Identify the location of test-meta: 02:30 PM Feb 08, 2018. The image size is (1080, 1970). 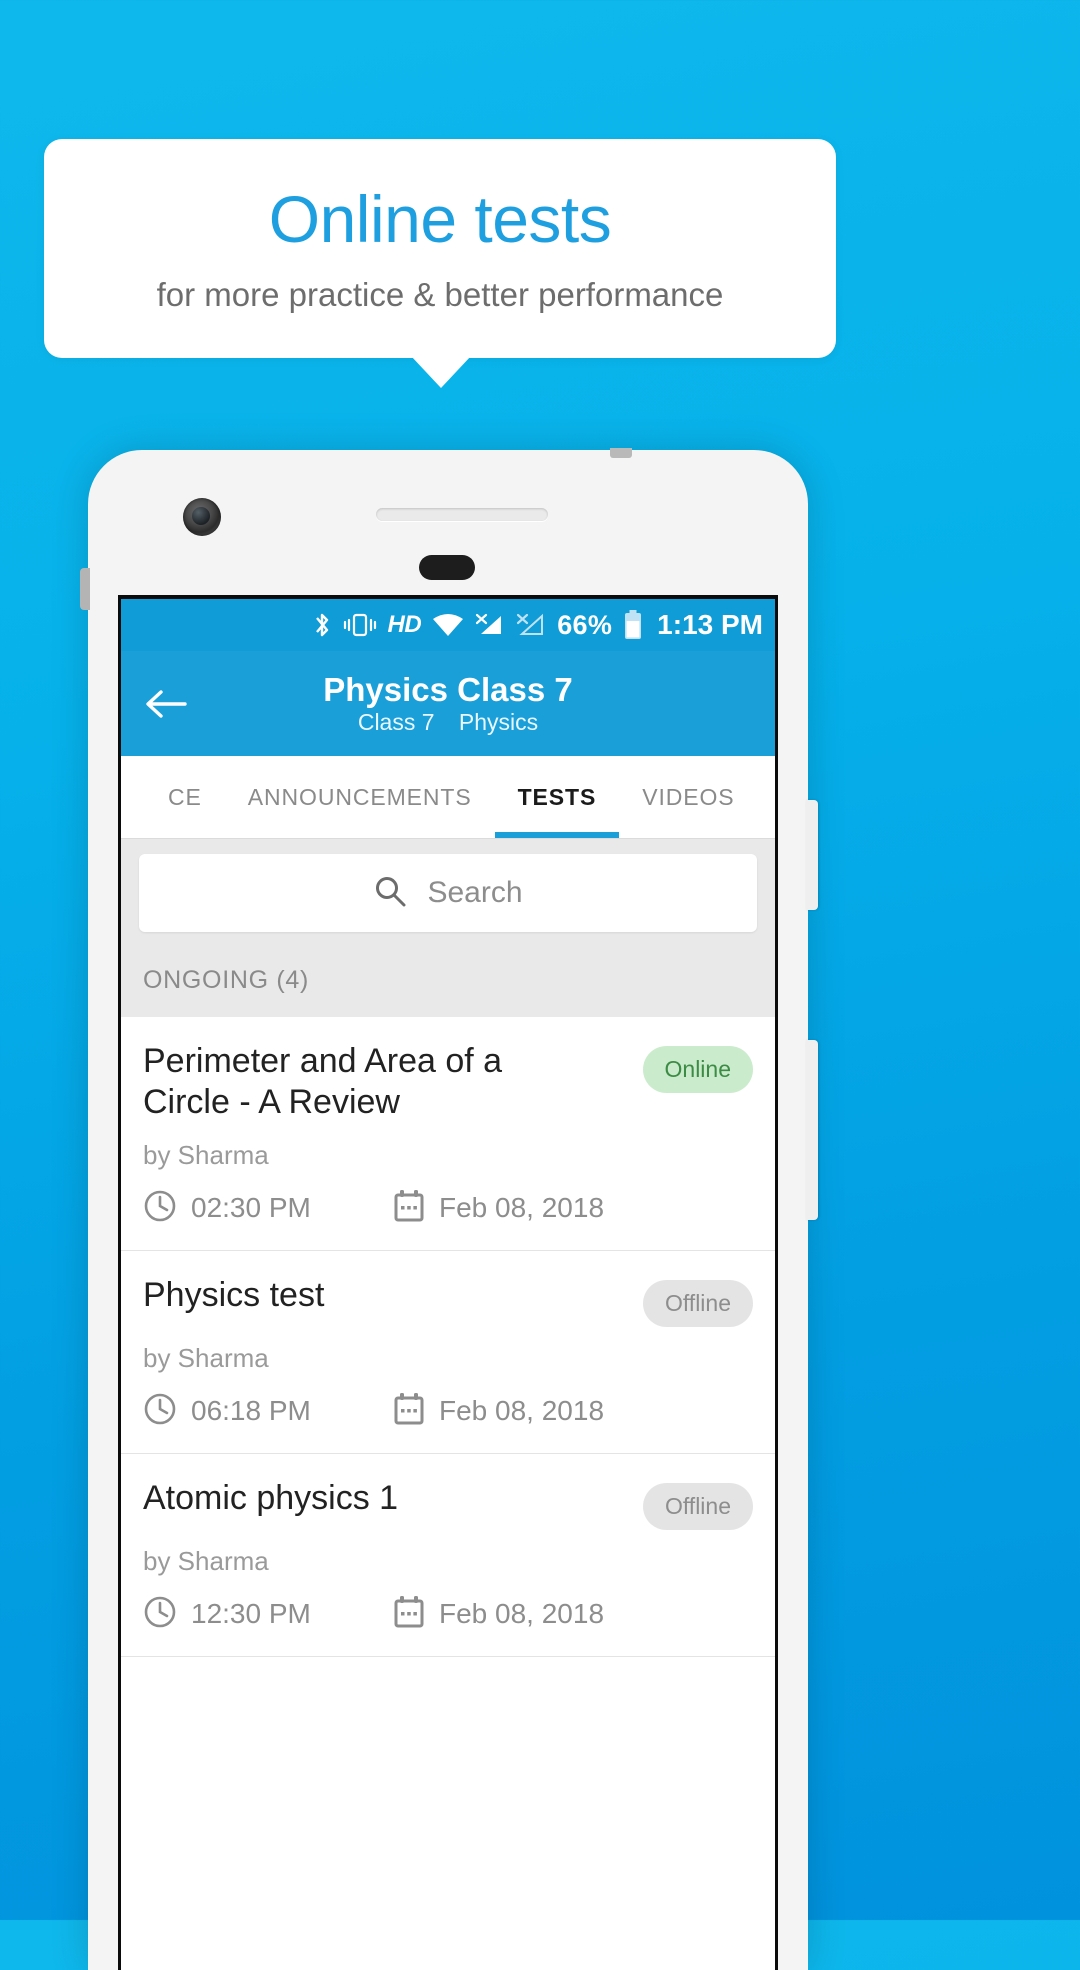
(448, 1208).